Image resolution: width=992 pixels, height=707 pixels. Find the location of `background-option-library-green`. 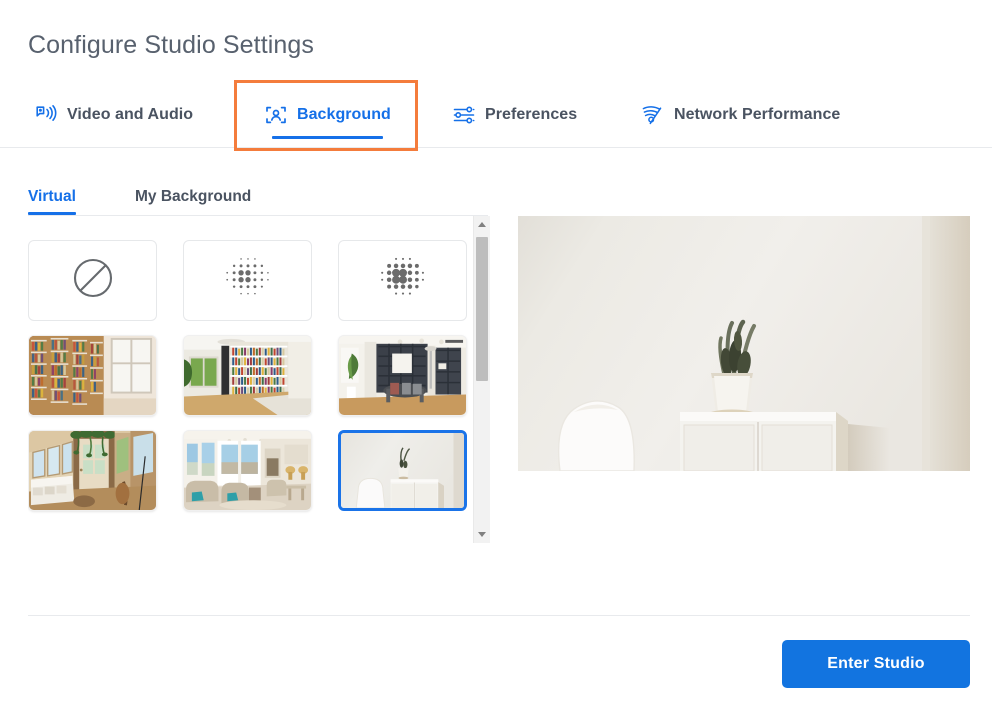

background-option-library-green is located at coordinates (247, 375).